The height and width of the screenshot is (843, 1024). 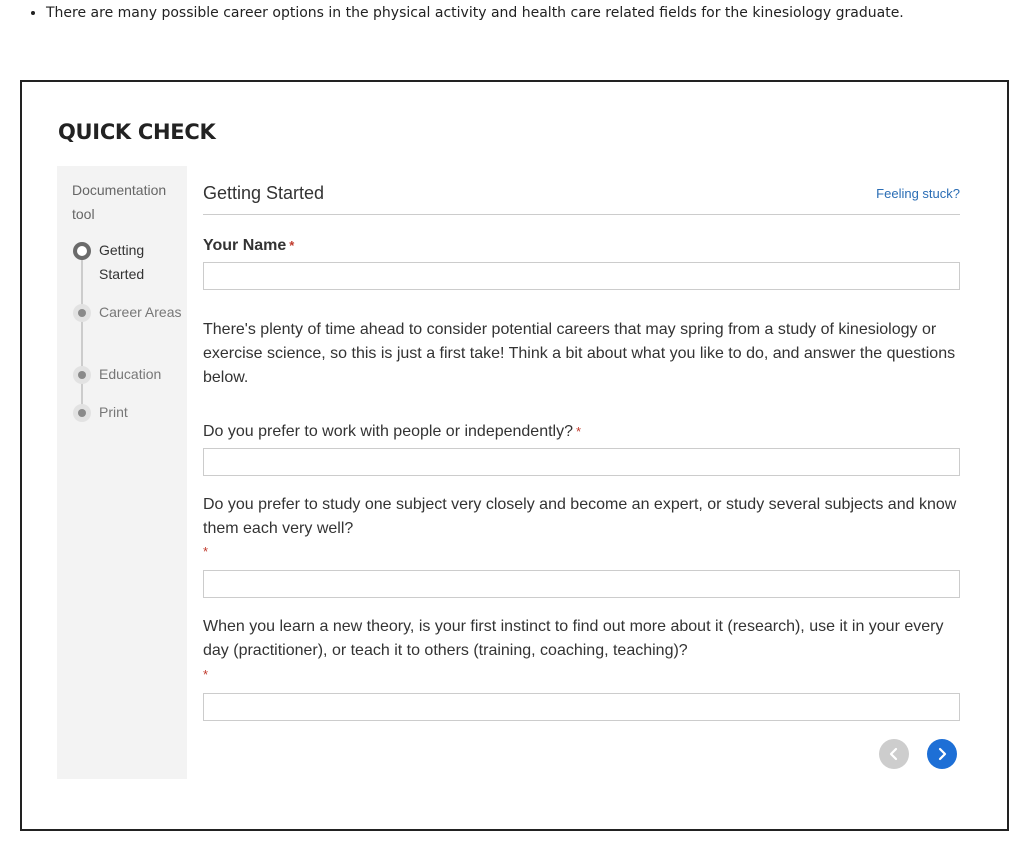 What do you see at coordinates (581, 276) in the screenshot?
I see `name-input` at bounding box center [581, 276].